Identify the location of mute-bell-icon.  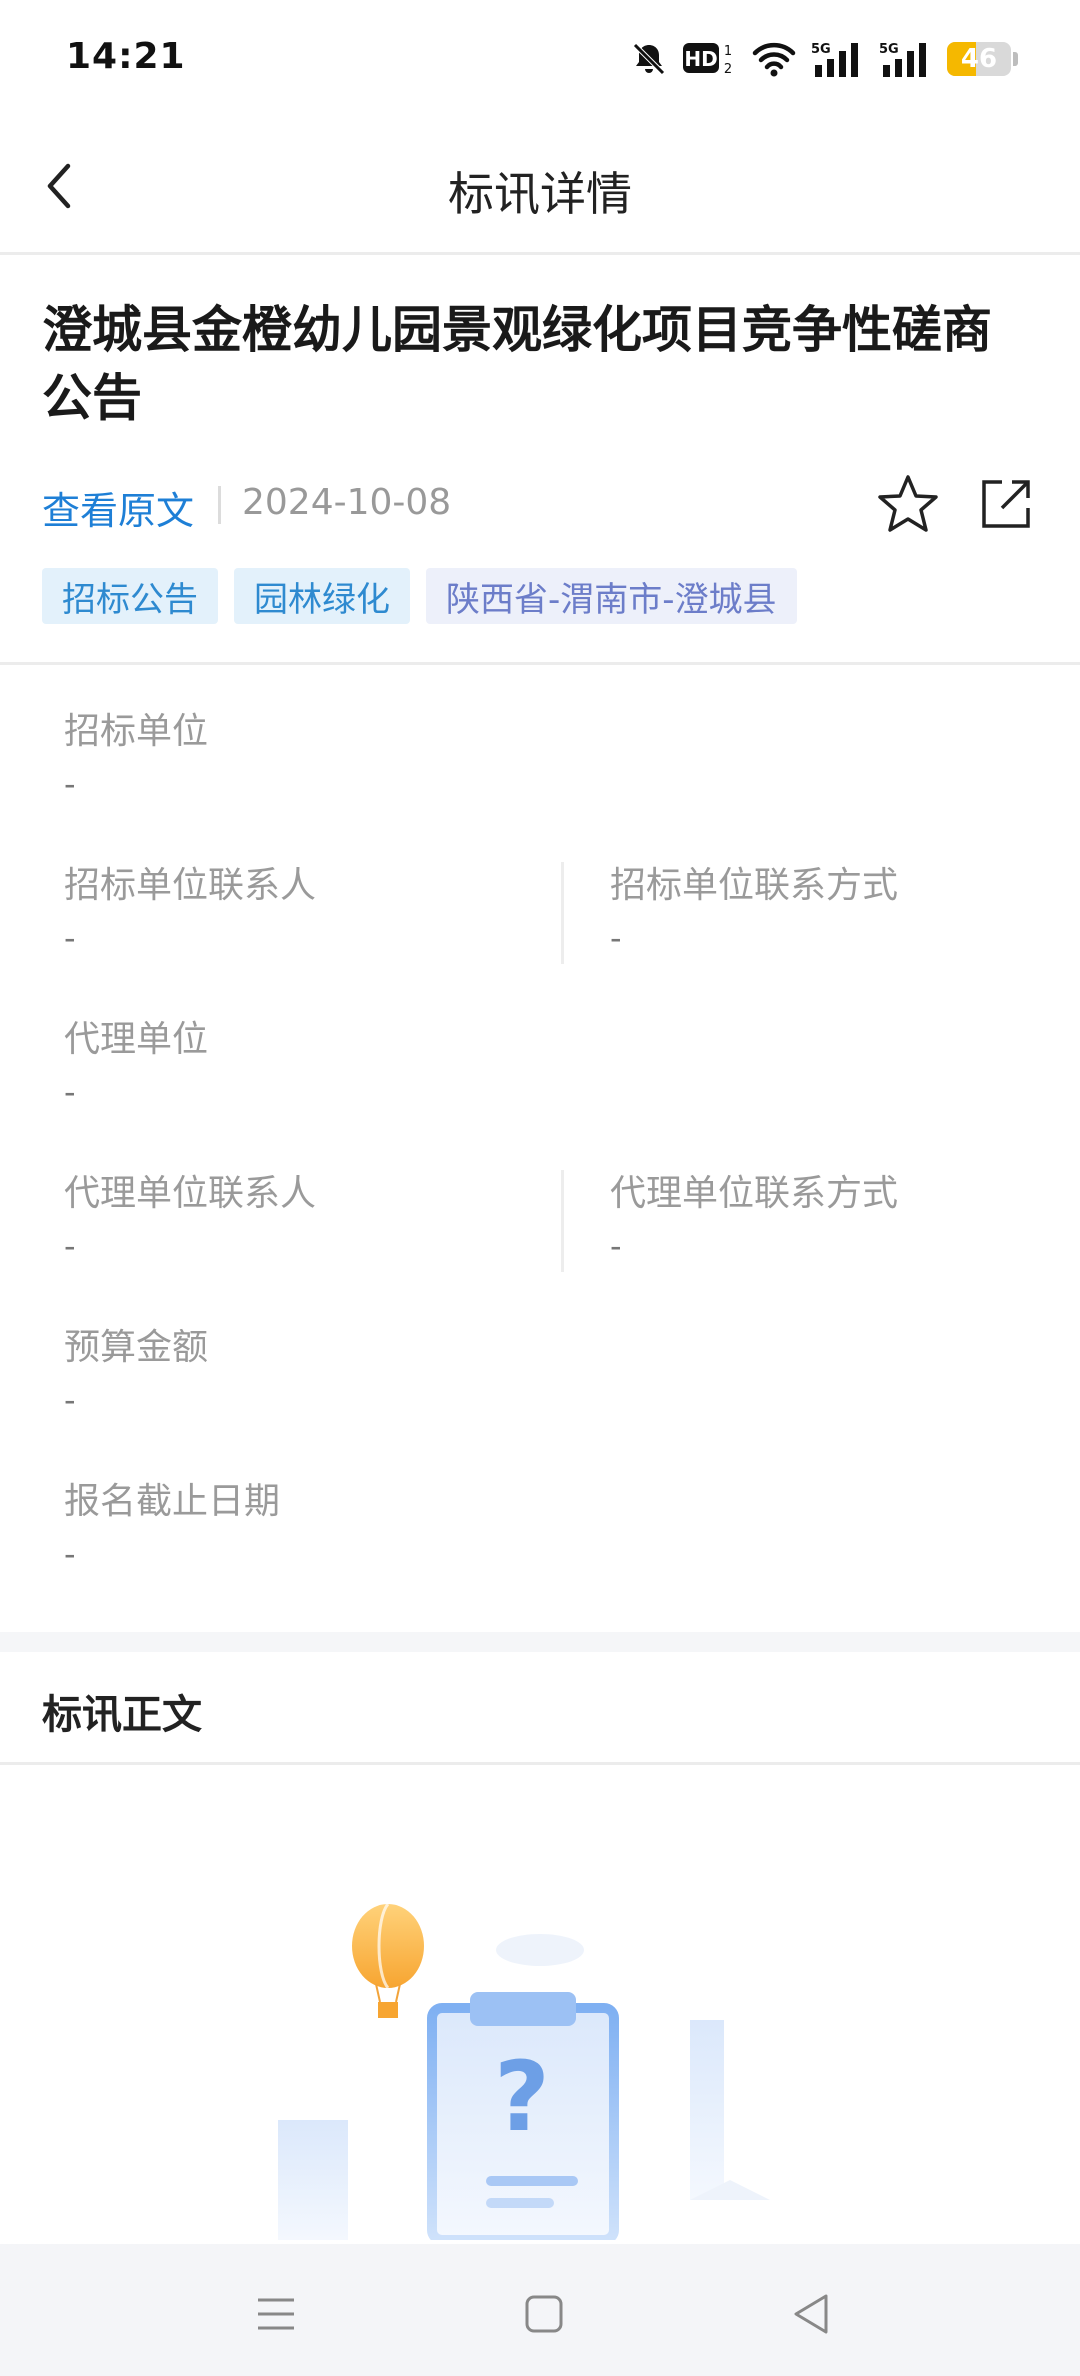
(649, 59).